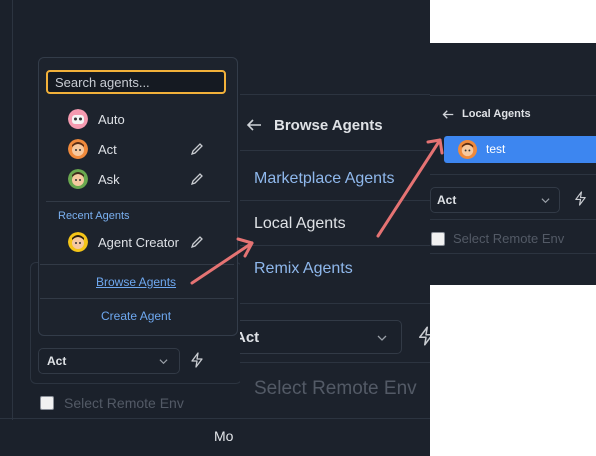  I want to click on auto-avatar-icon, so click(78, 119).